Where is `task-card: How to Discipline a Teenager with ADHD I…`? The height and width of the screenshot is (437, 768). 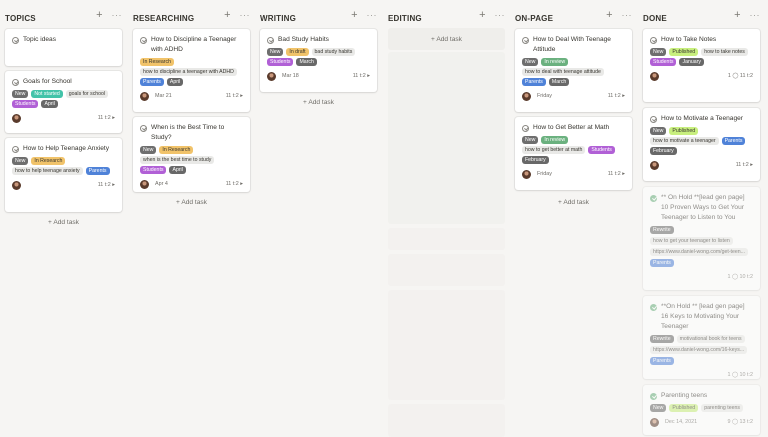
task-card: How to Discipline a Teenager with ADHD I… is located at coordinates (191, 70).